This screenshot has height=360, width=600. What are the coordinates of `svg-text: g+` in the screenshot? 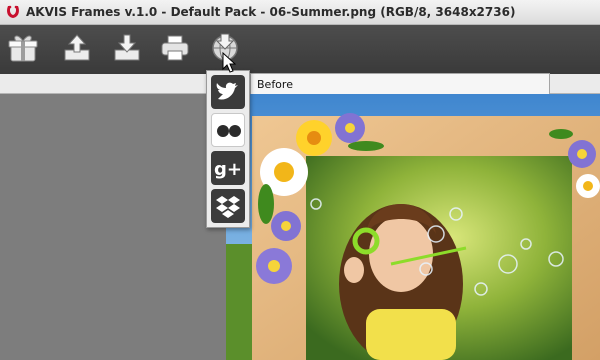 It's located at (228, 169).